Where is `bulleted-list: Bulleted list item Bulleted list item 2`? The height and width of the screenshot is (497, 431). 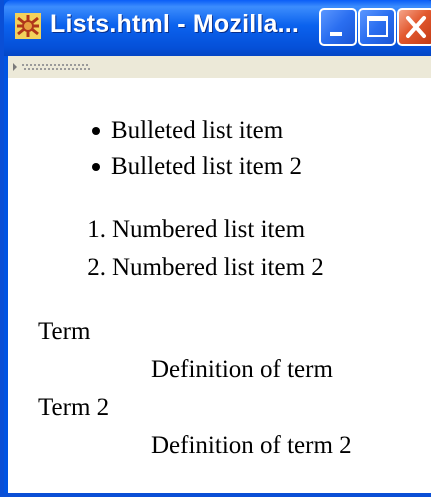 bulleted-list: Bulleted list item Bulleted list item 2 is located at coordinates (219, 149).